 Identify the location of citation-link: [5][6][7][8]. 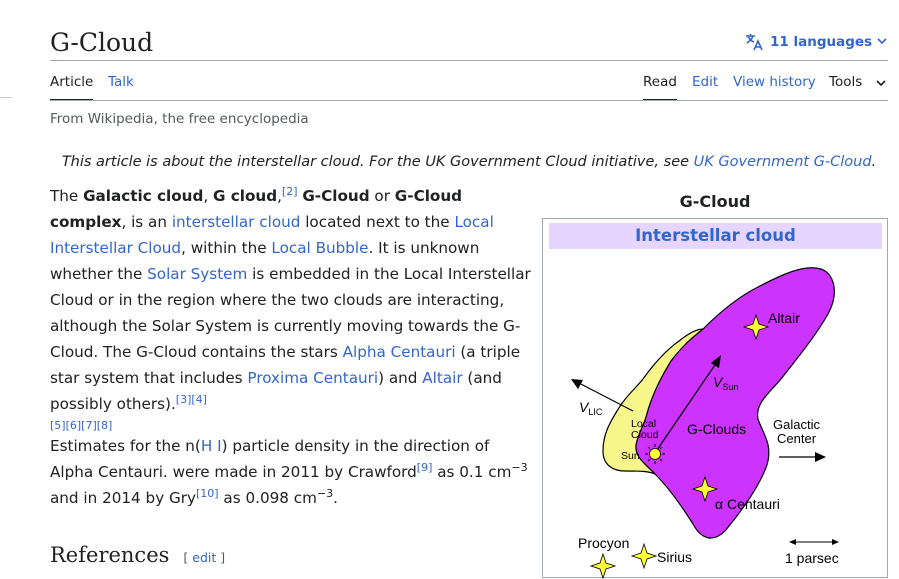
(81, 425).